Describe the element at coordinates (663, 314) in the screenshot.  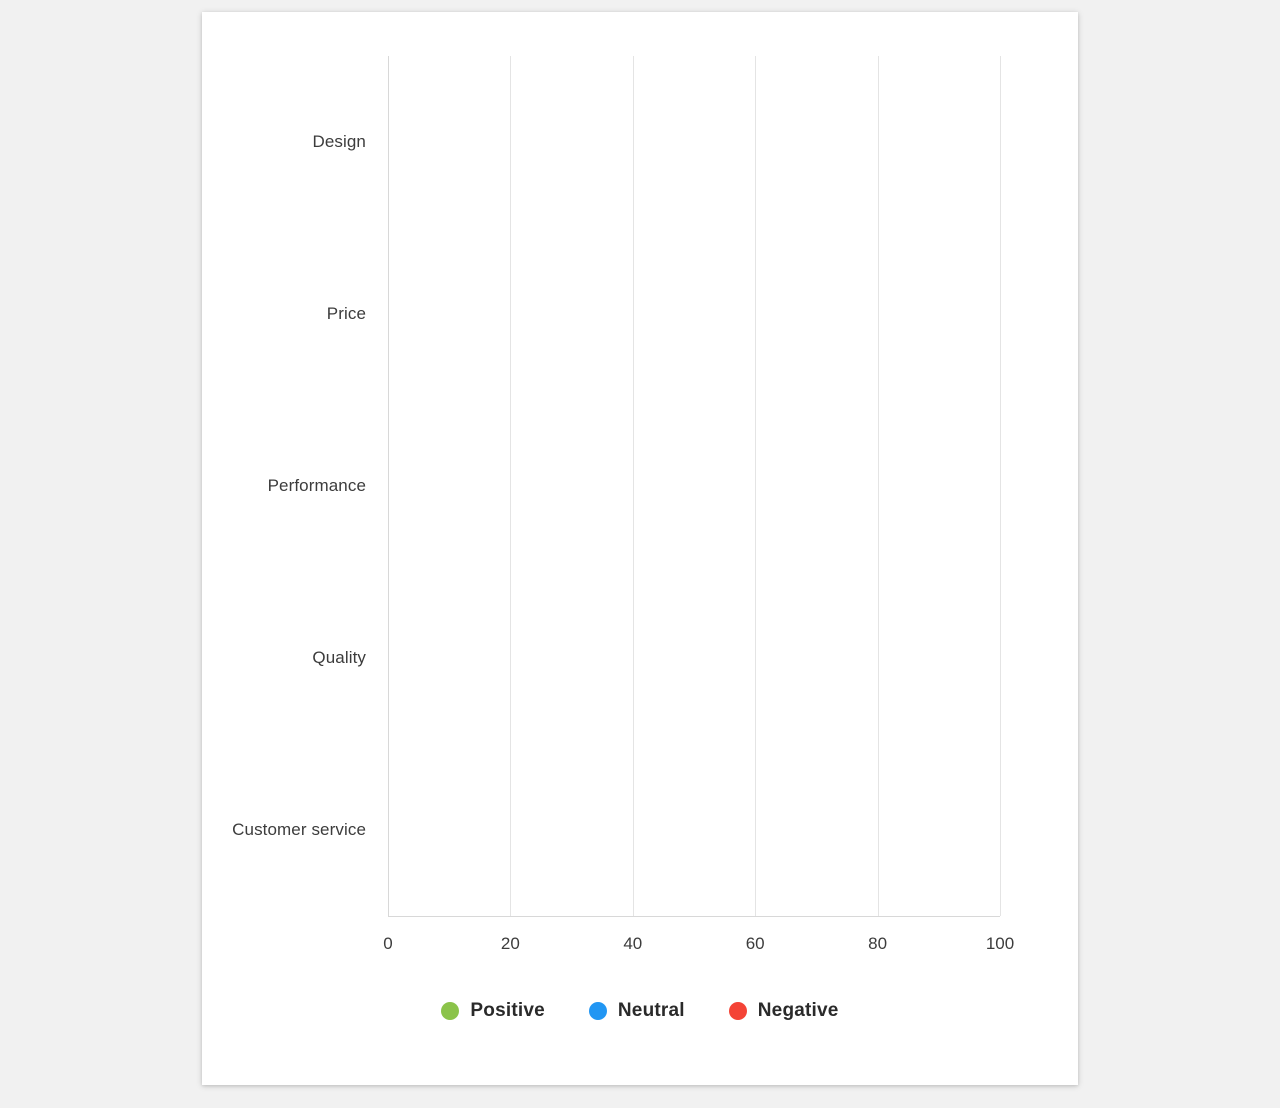
I see `chart-band: Price` at that location.